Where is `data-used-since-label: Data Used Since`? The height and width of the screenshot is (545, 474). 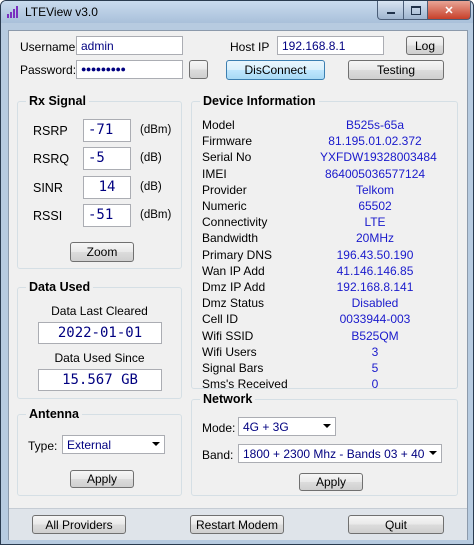
data-used-since-label: Data Used Since is located at coordinates (99, 358).